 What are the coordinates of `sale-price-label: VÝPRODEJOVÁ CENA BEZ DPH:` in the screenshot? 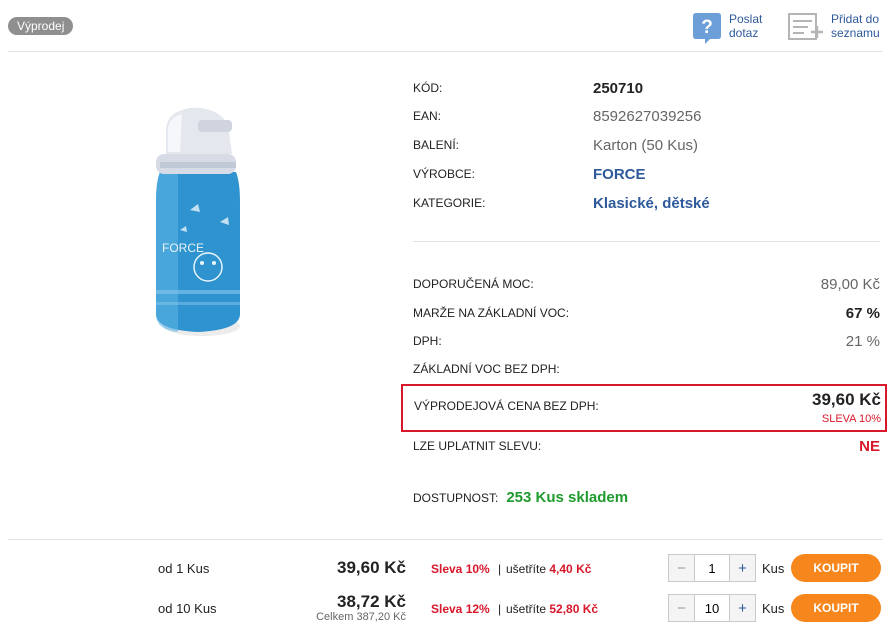 It's located at (506, 406).